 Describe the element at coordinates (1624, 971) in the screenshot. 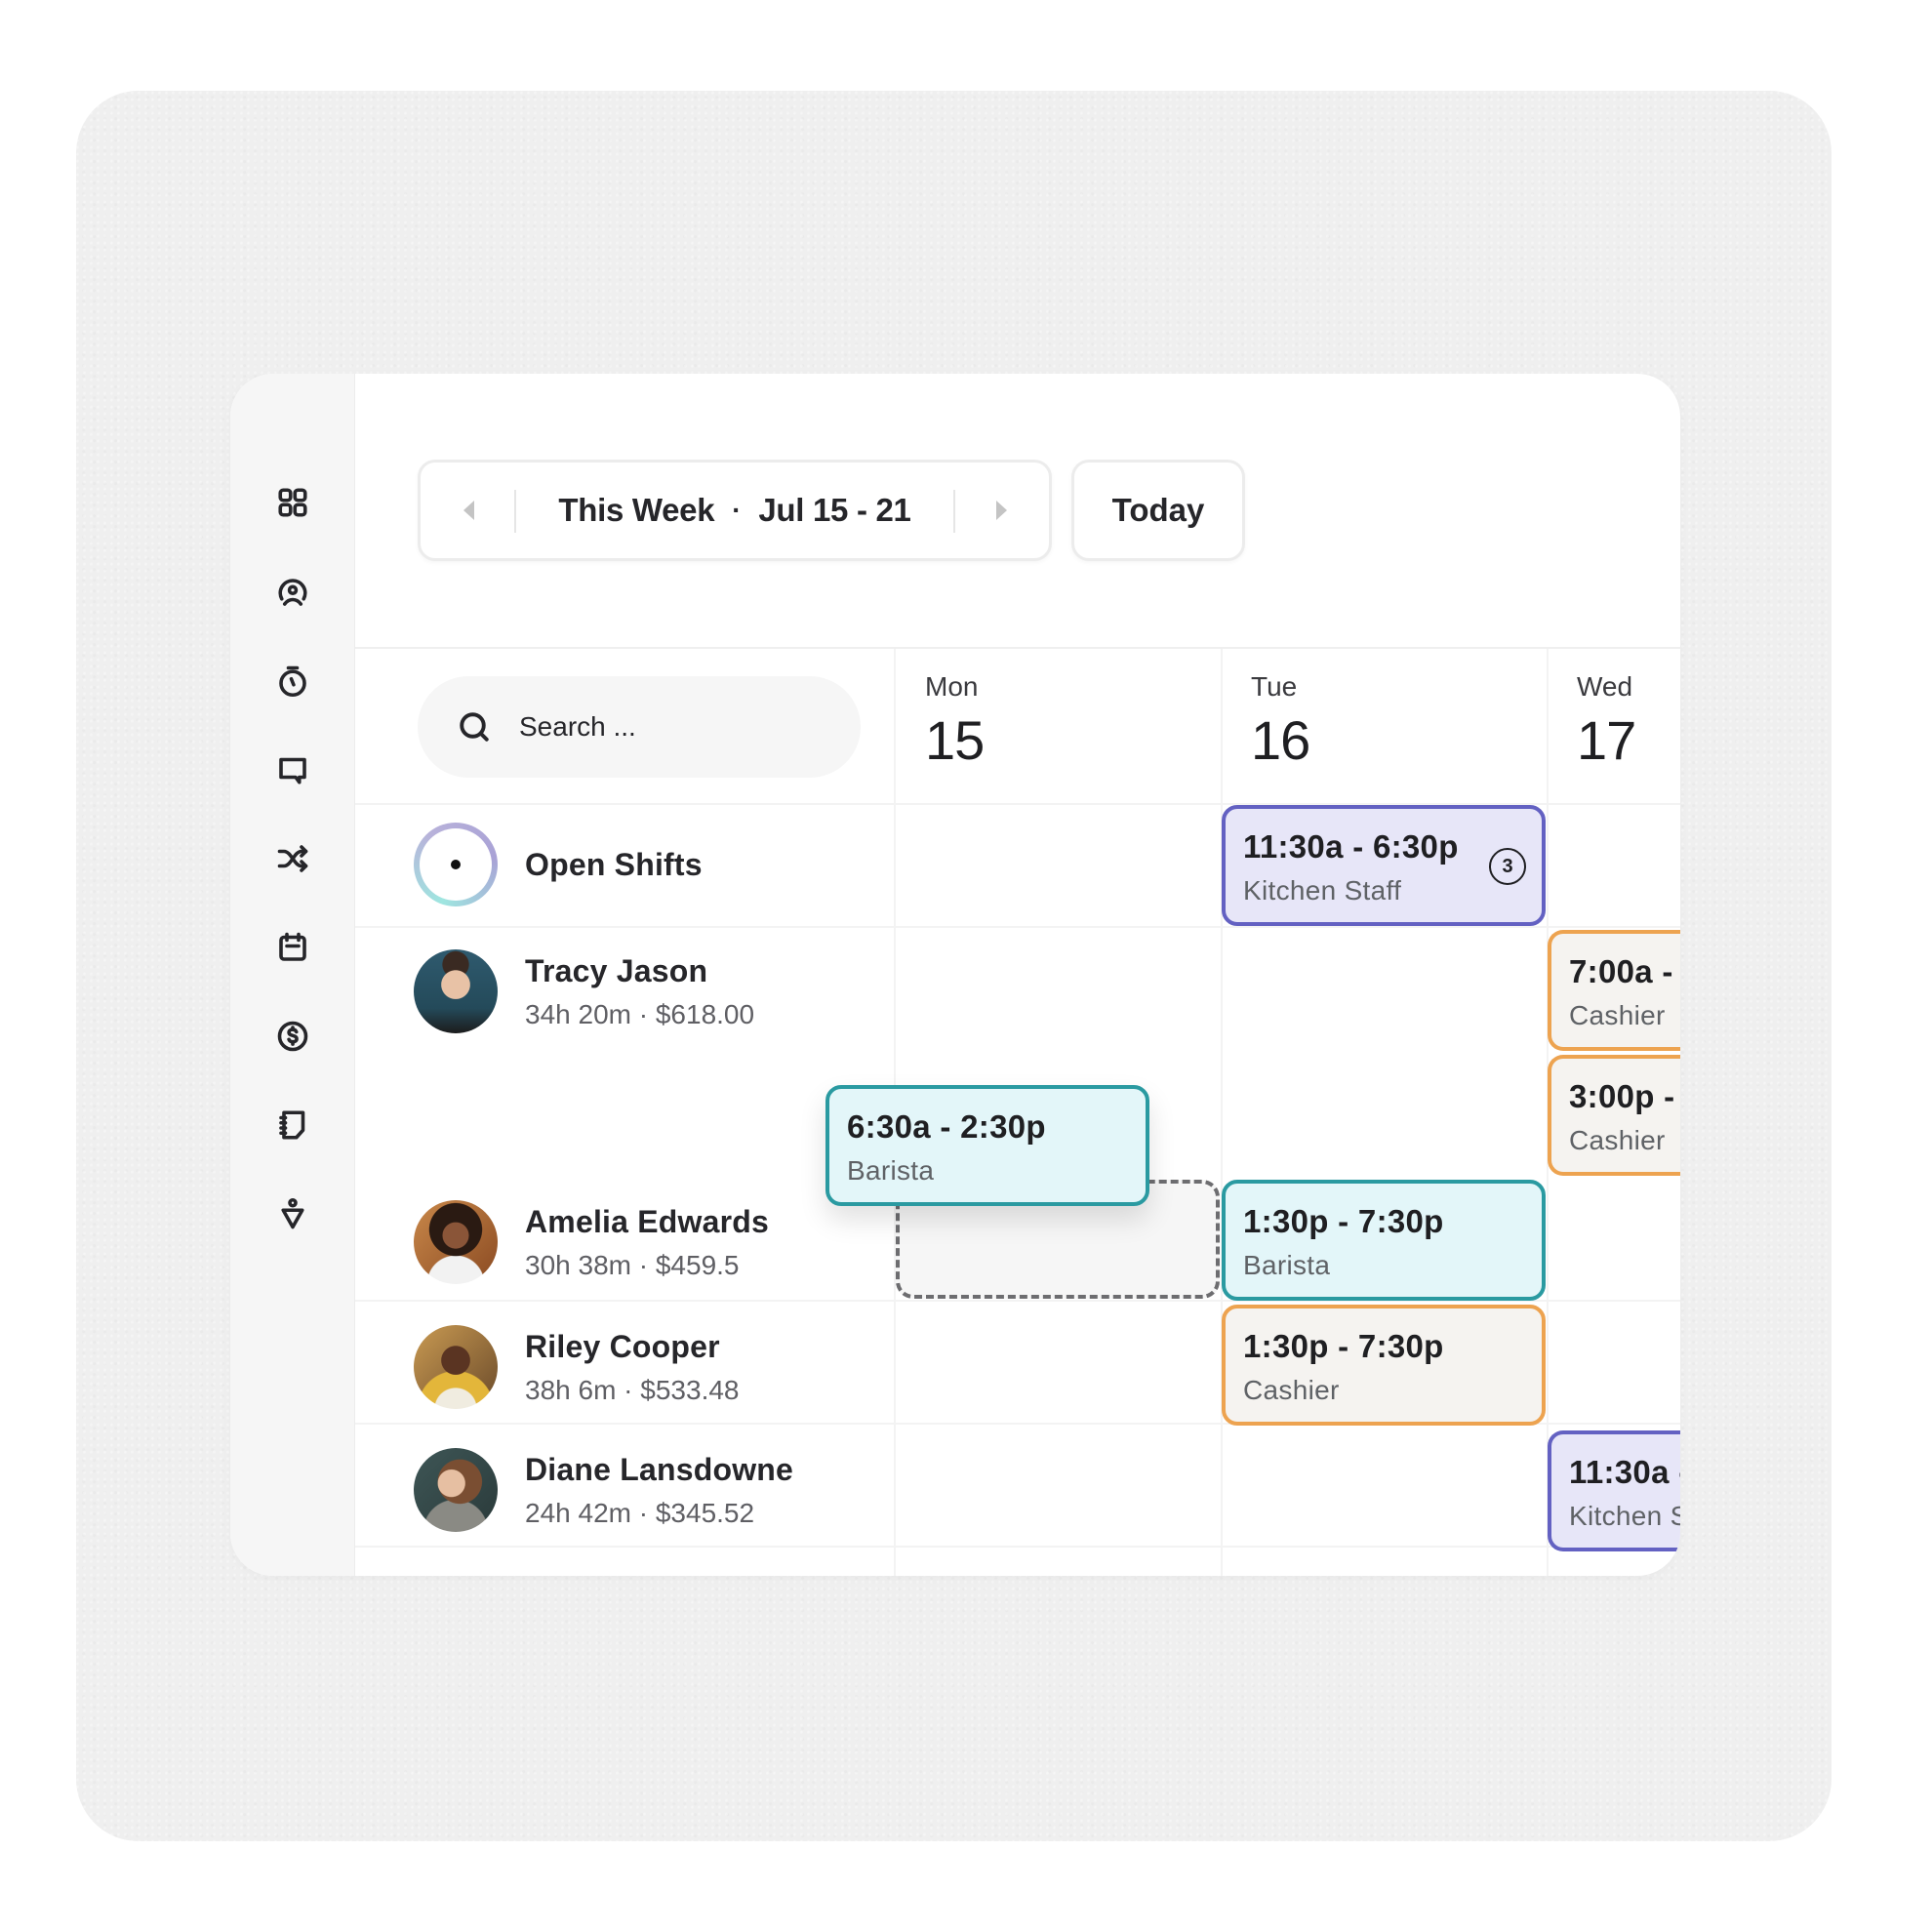

I see `shift-time: 7:00a - 1` at that location.